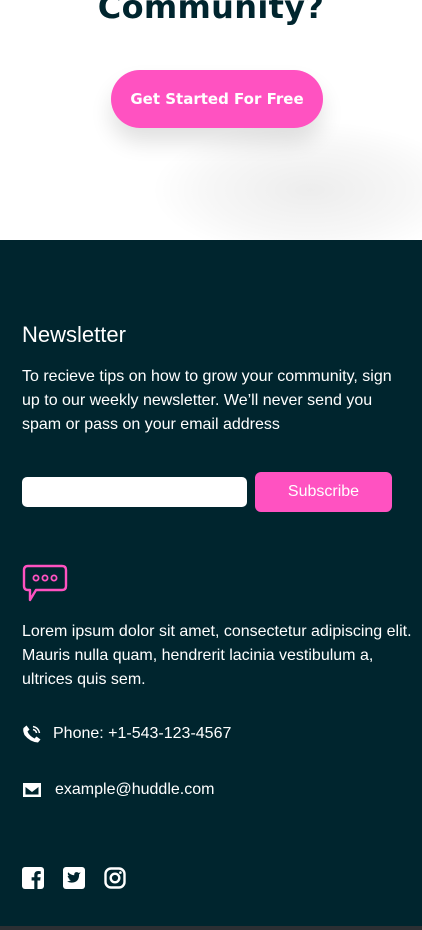  I want to click on instagram-icon, so click(115, 878).